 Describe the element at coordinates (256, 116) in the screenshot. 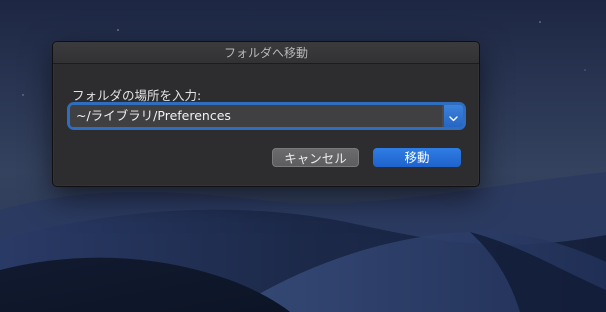

I see `folder-path-input` at that location.